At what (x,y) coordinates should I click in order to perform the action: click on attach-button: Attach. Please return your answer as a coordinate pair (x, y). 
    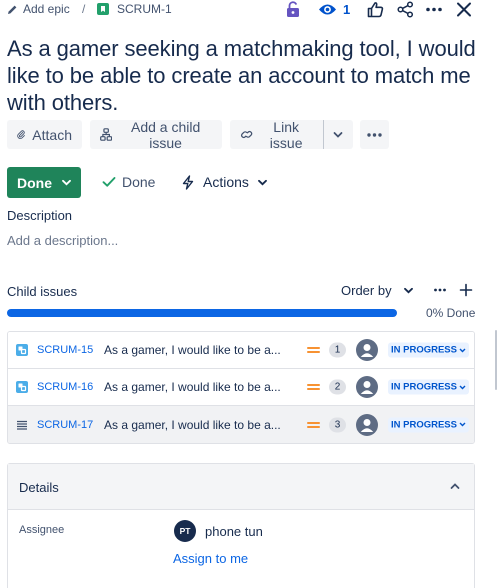
    Looking at the image, I should click on (44, 134).